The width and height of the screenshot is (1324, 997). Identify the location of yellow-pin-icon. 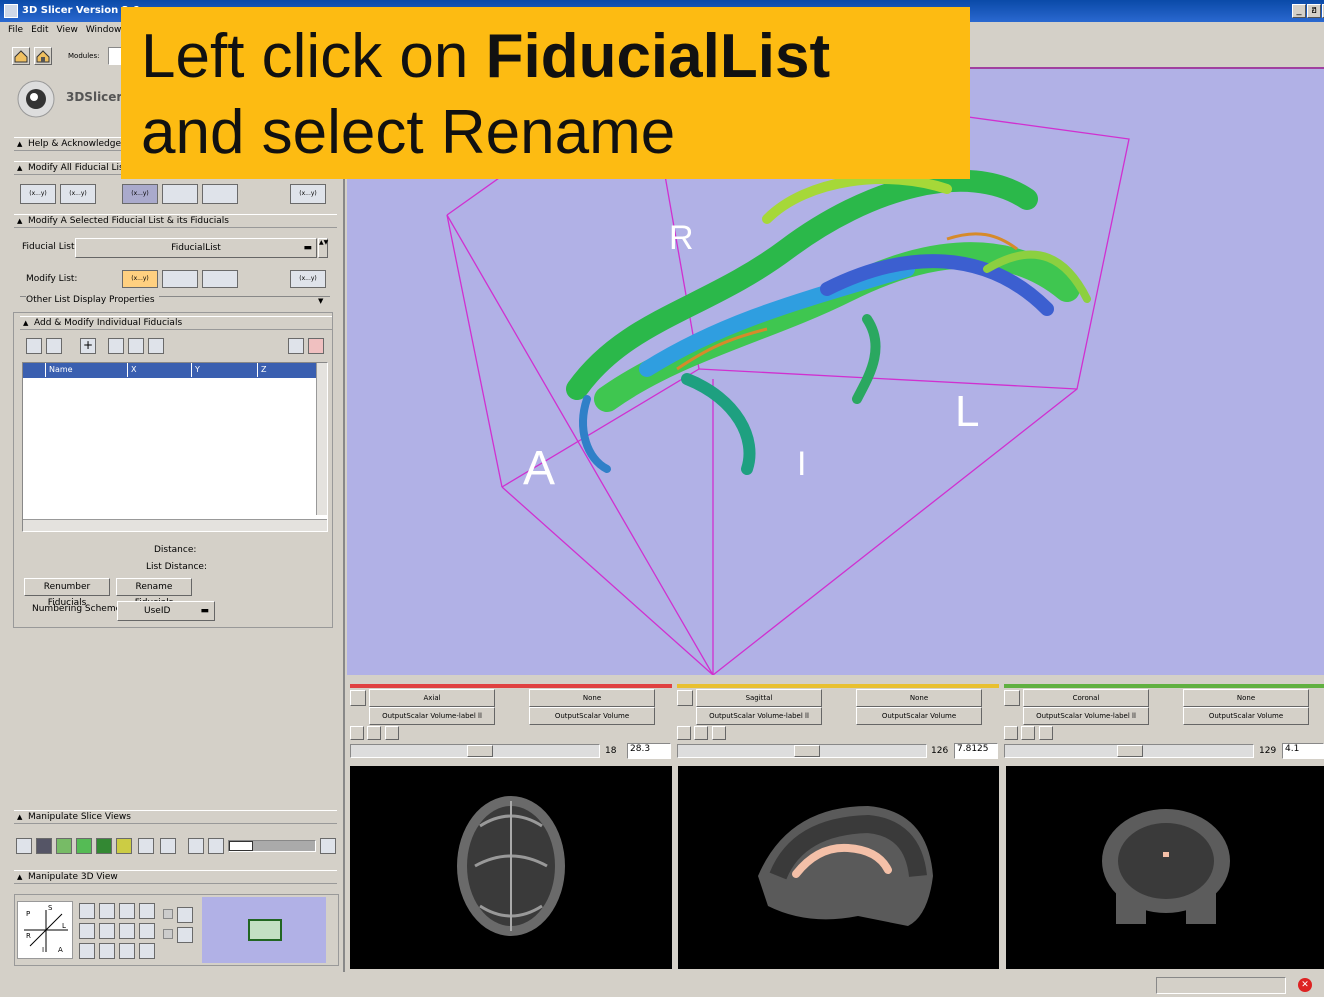
(685, 698).